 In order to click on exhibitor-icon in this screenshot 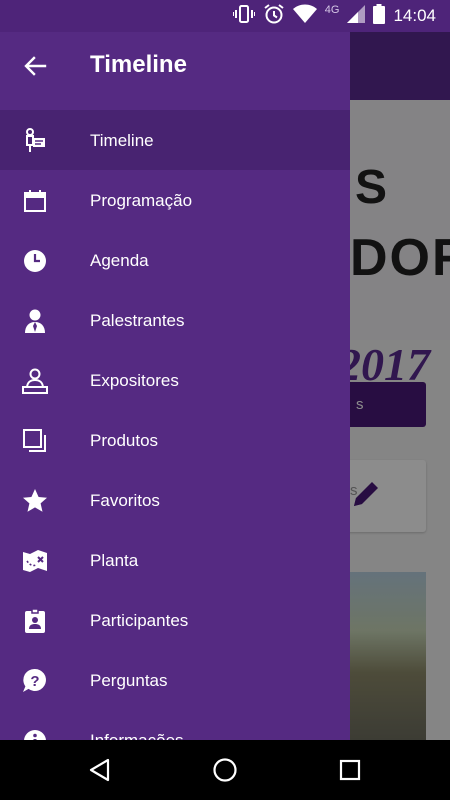, I will do `click(35, 381)`.